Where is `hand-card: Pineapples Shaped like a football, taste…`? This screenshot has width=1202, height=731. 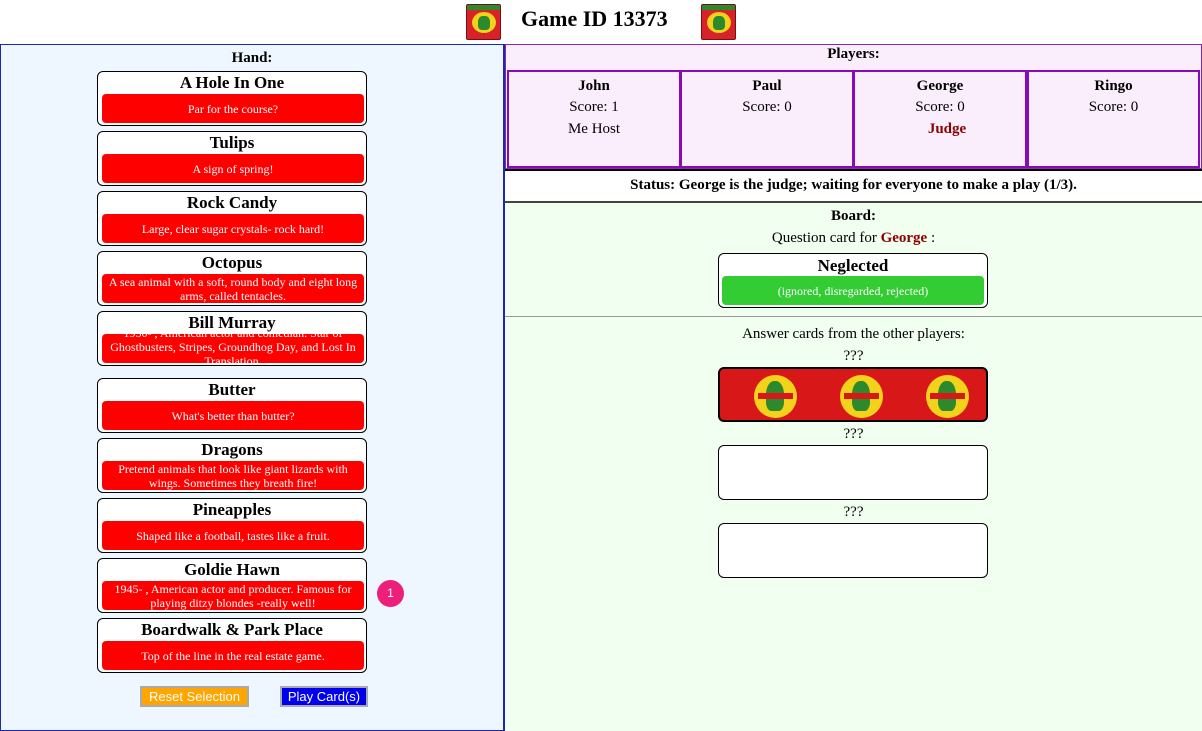 hand-card: Pineapples Shaped like a football, taste… is located at coordinates (232, 525).